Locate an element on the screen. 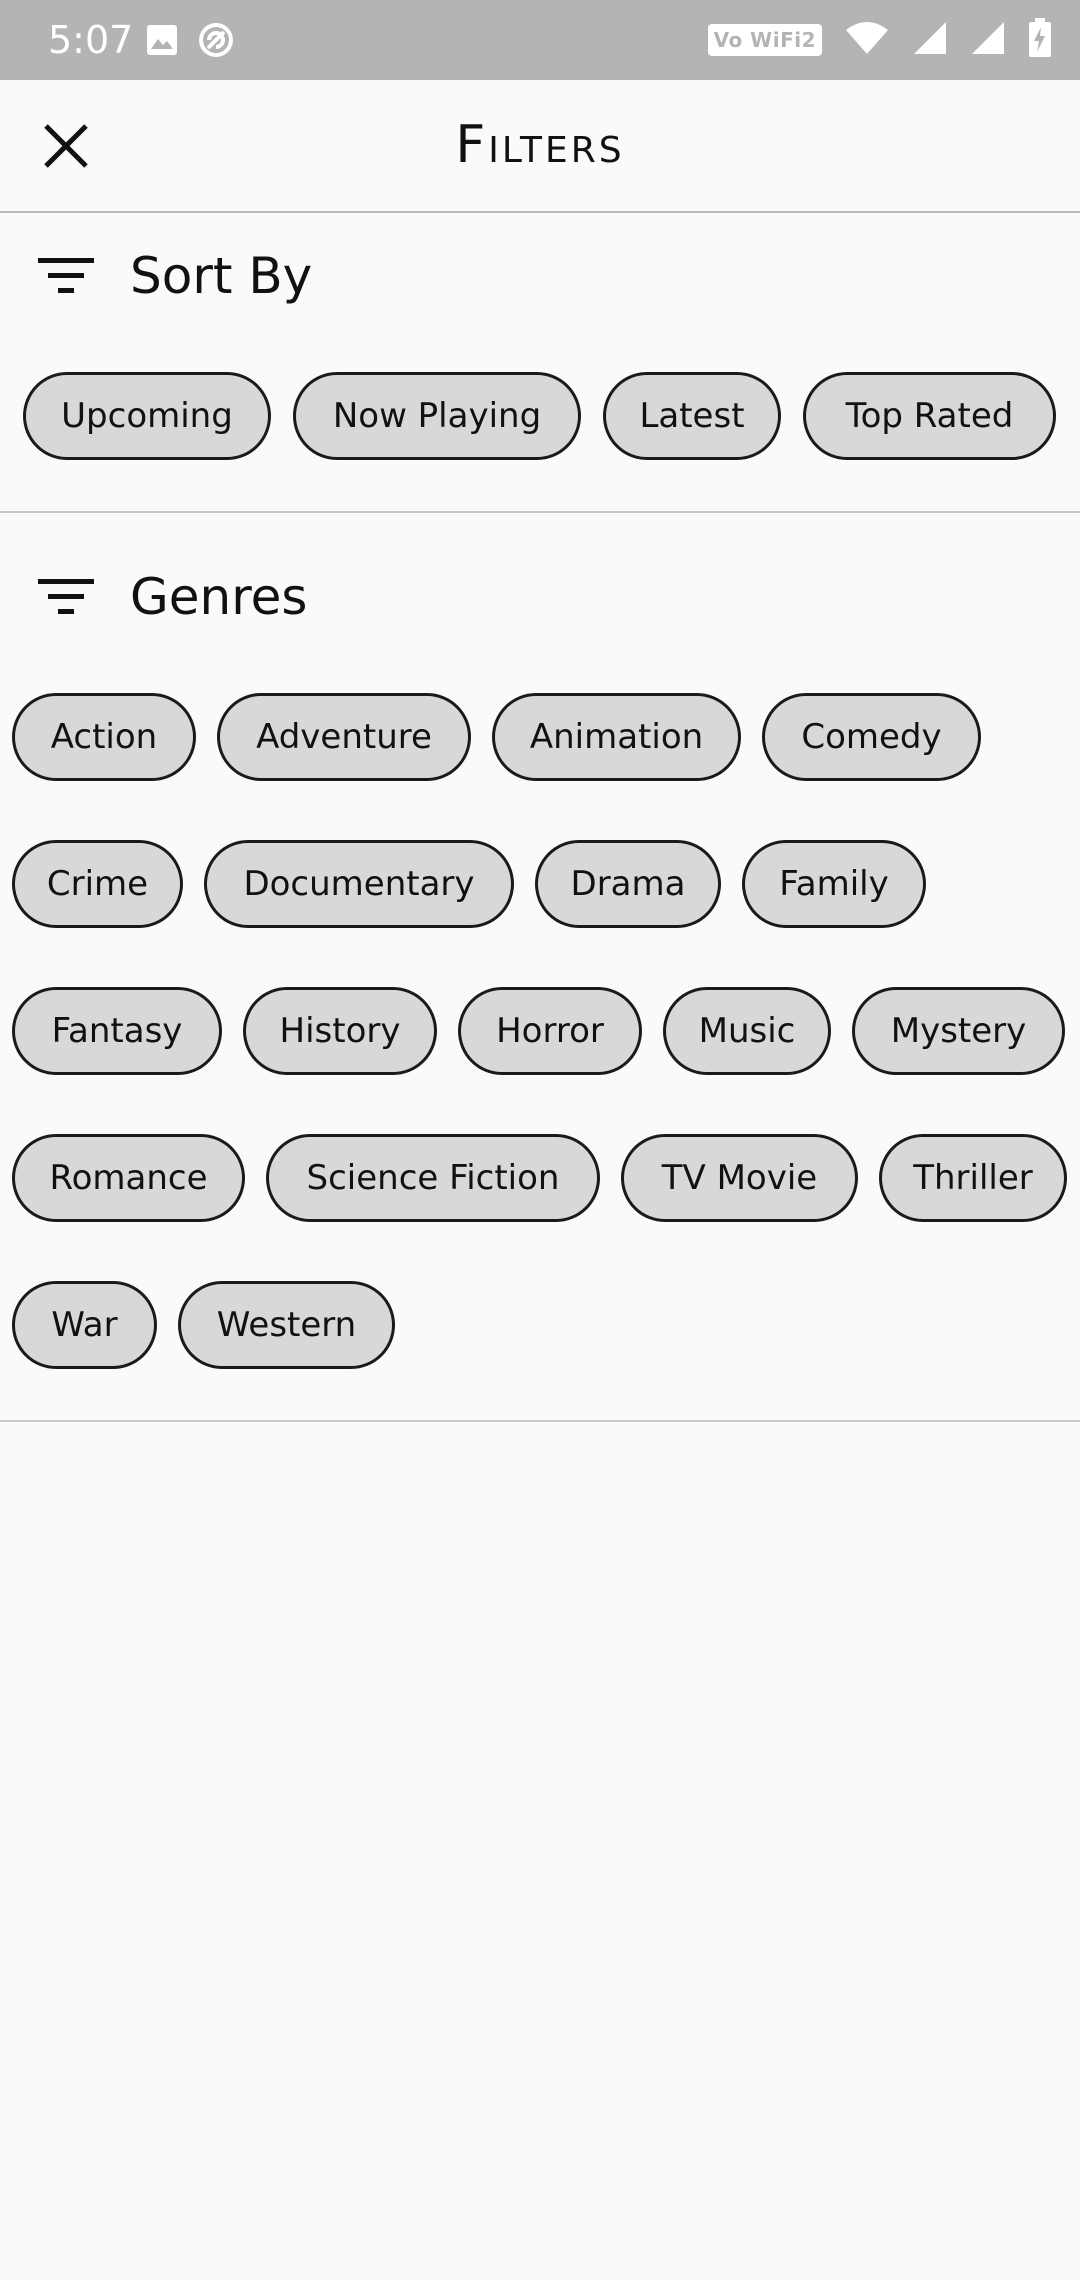 The height and width of the screenshot is (2280, 1080). sort-by-header: Sort By is located at coordinates (156, 276).